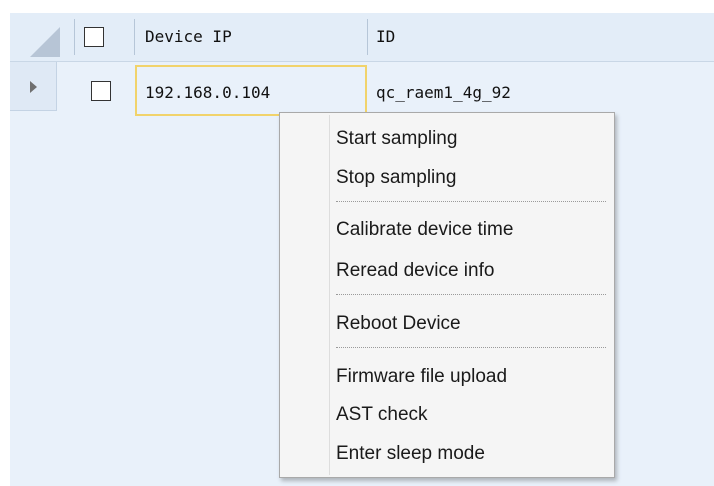 The width and height of the screenshot is (714, 486). I want to click on cell-device-ip: 192.168.0.104, so click(207, 93).